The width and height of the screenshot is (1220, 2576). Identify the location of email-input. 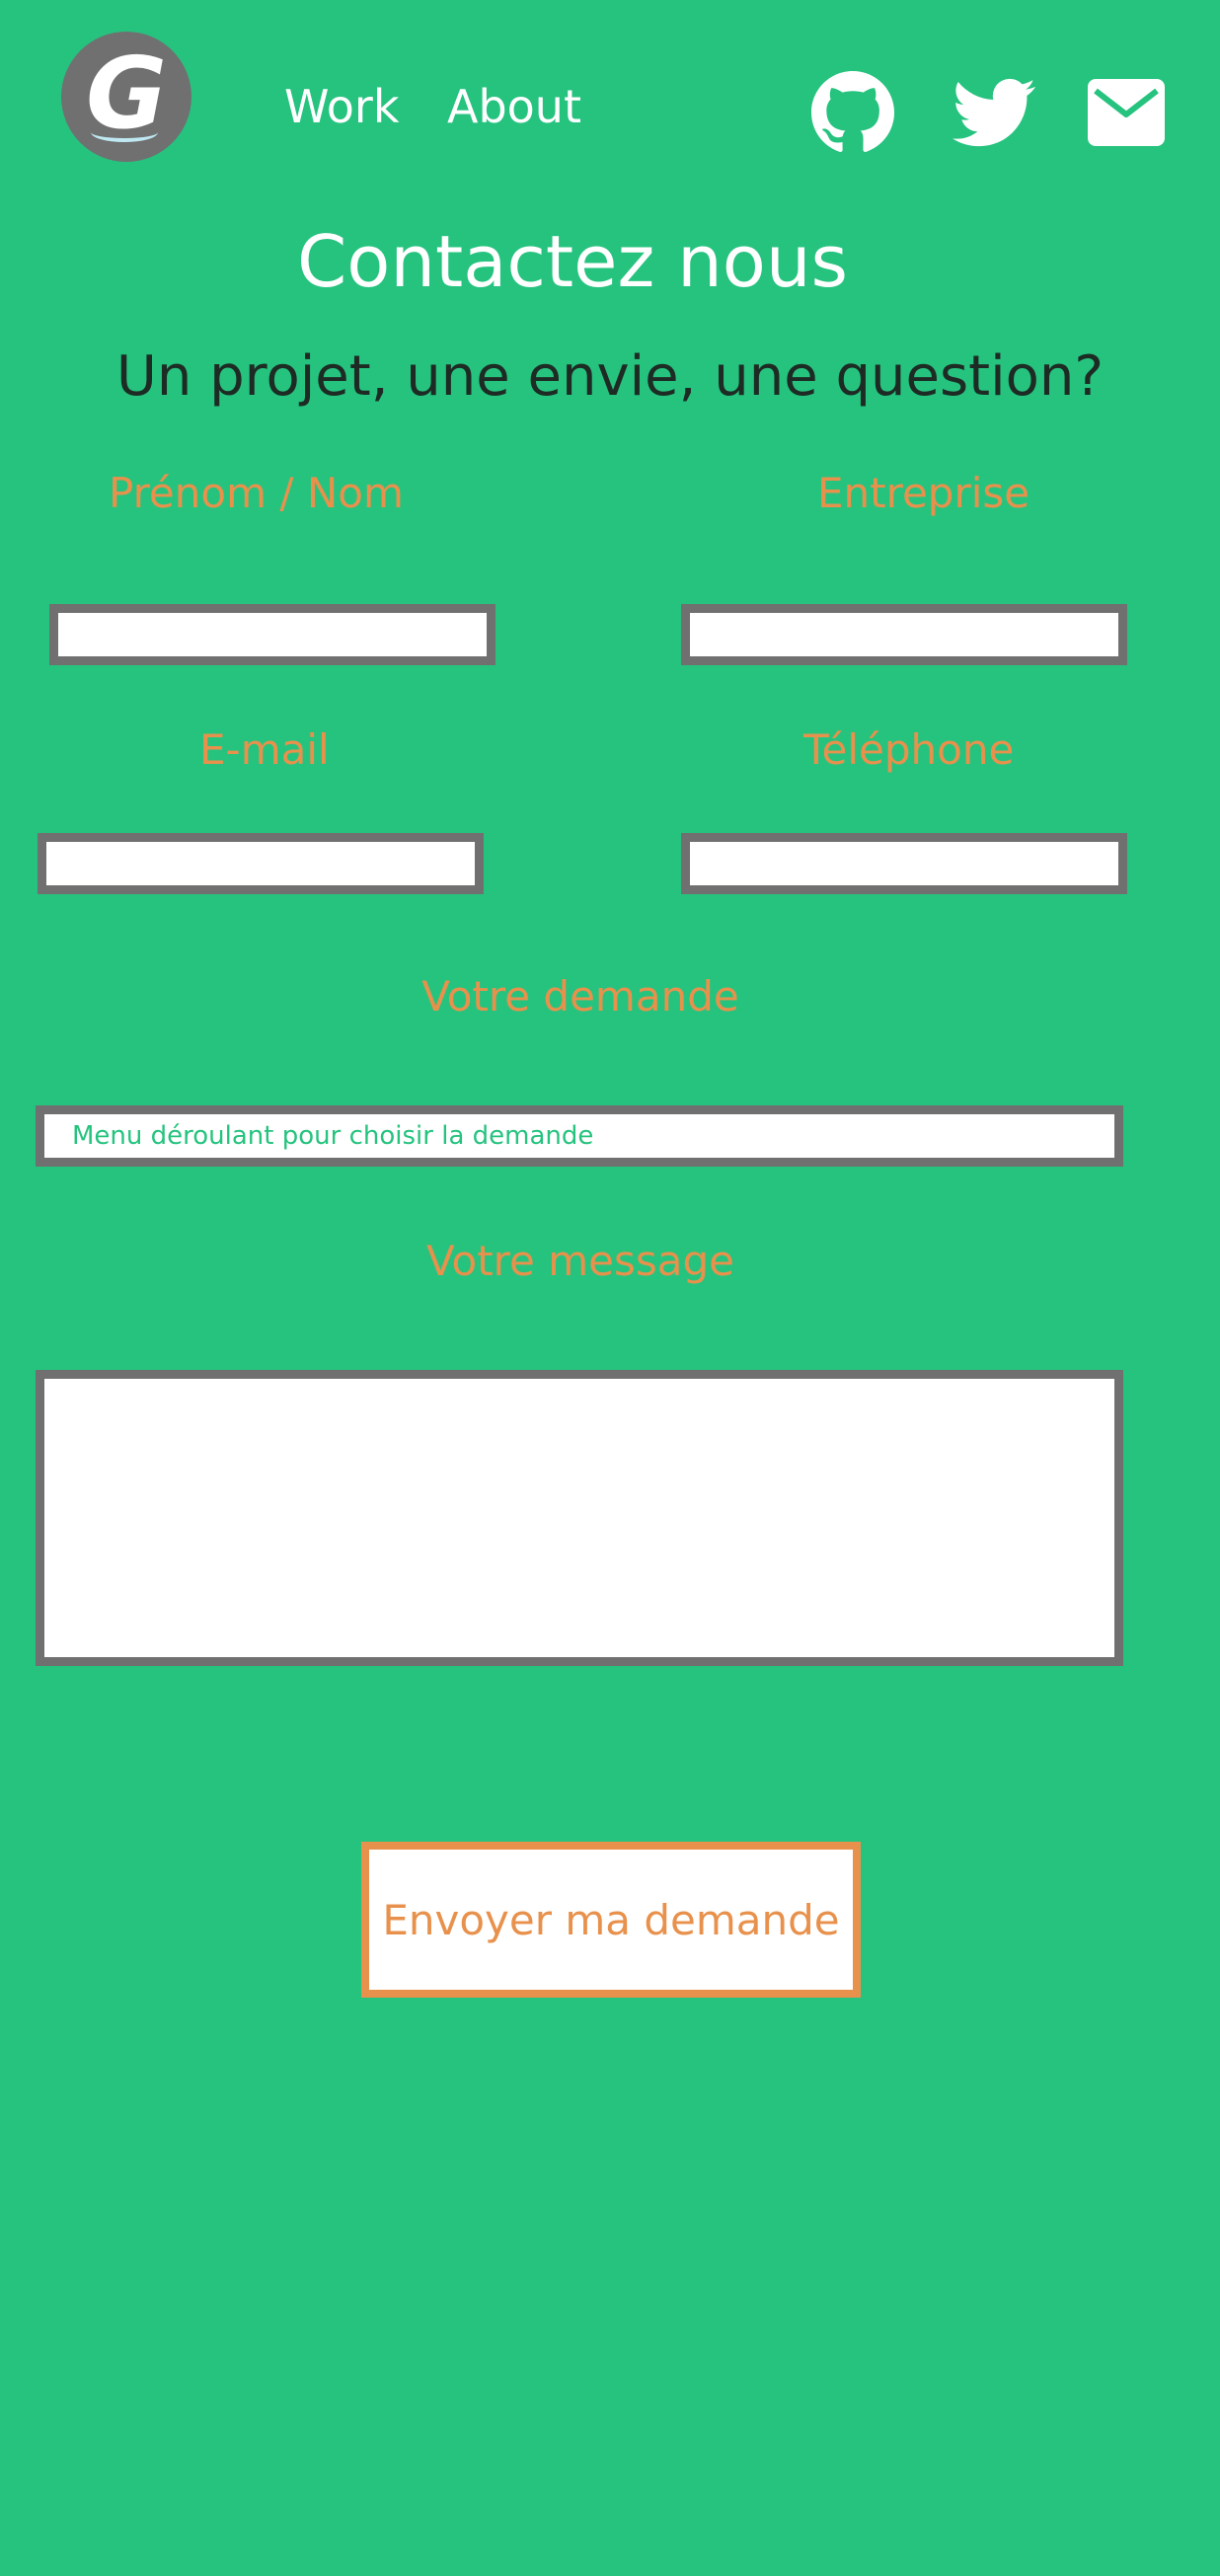
(261, 864).